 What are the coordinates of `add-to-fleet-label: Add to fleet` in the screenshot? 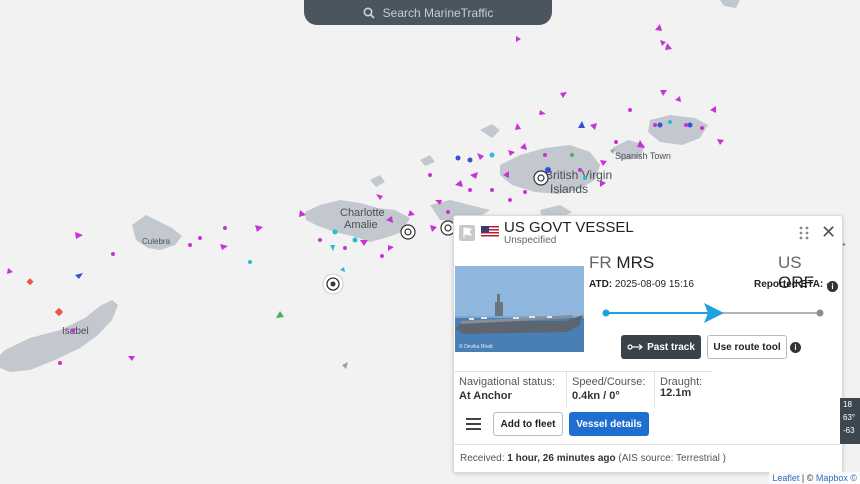 It's located at (528, 424).